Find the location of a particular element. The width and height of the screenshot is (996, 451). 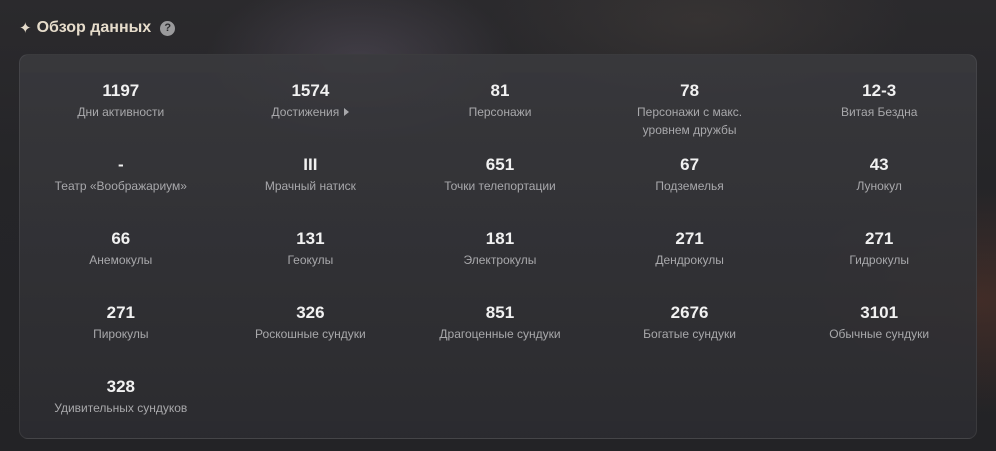

stat-item: 81 Персонажи is located at coordinates (500, 117).